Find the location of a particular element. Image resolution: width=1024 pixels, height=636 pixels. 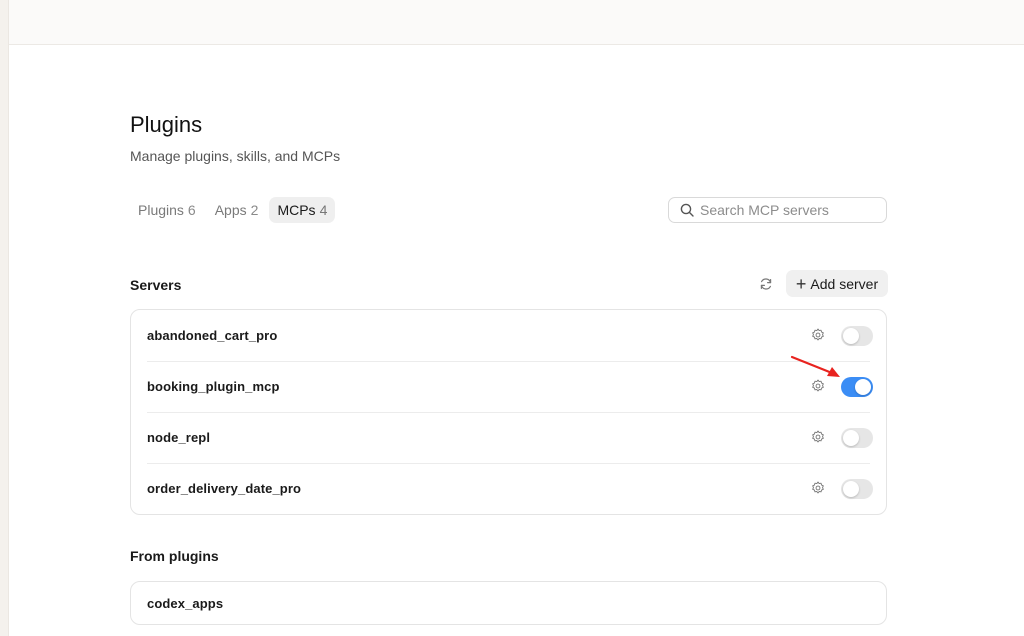

tab-mcps: MCPs 4 is located at coordinates (302, 210).